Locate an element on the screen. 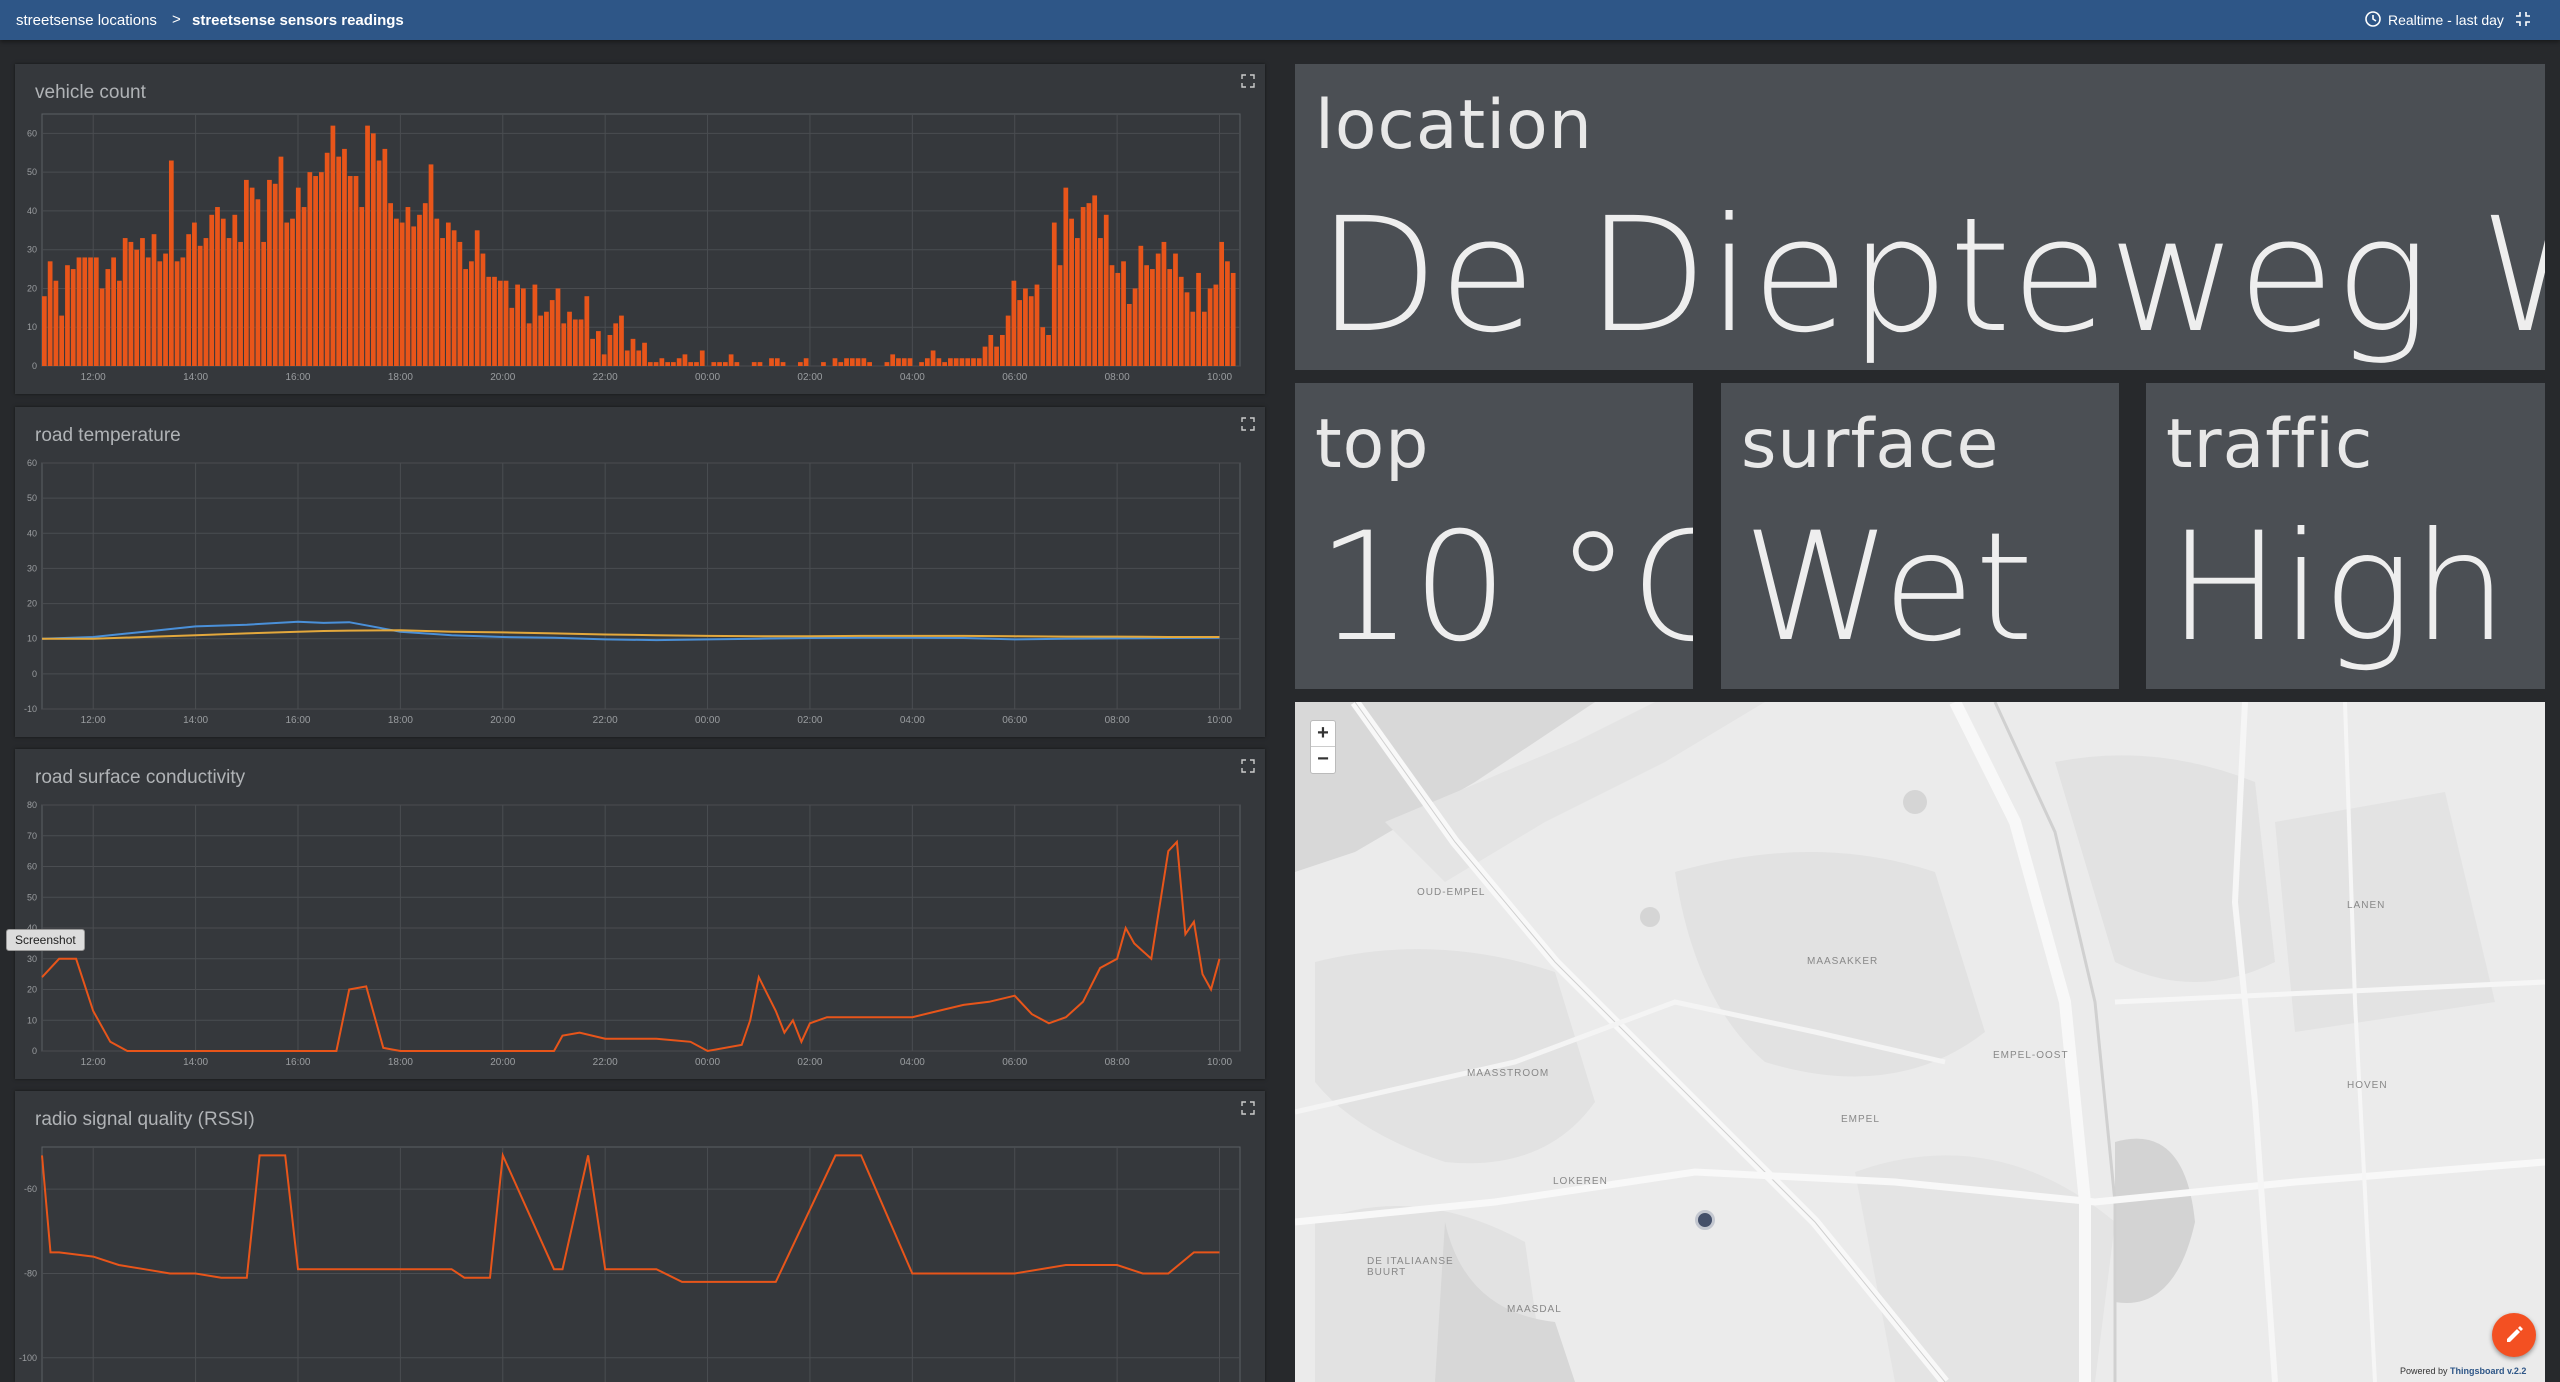  x-tick-label: 00:00 is located at coordinates (707, 377).